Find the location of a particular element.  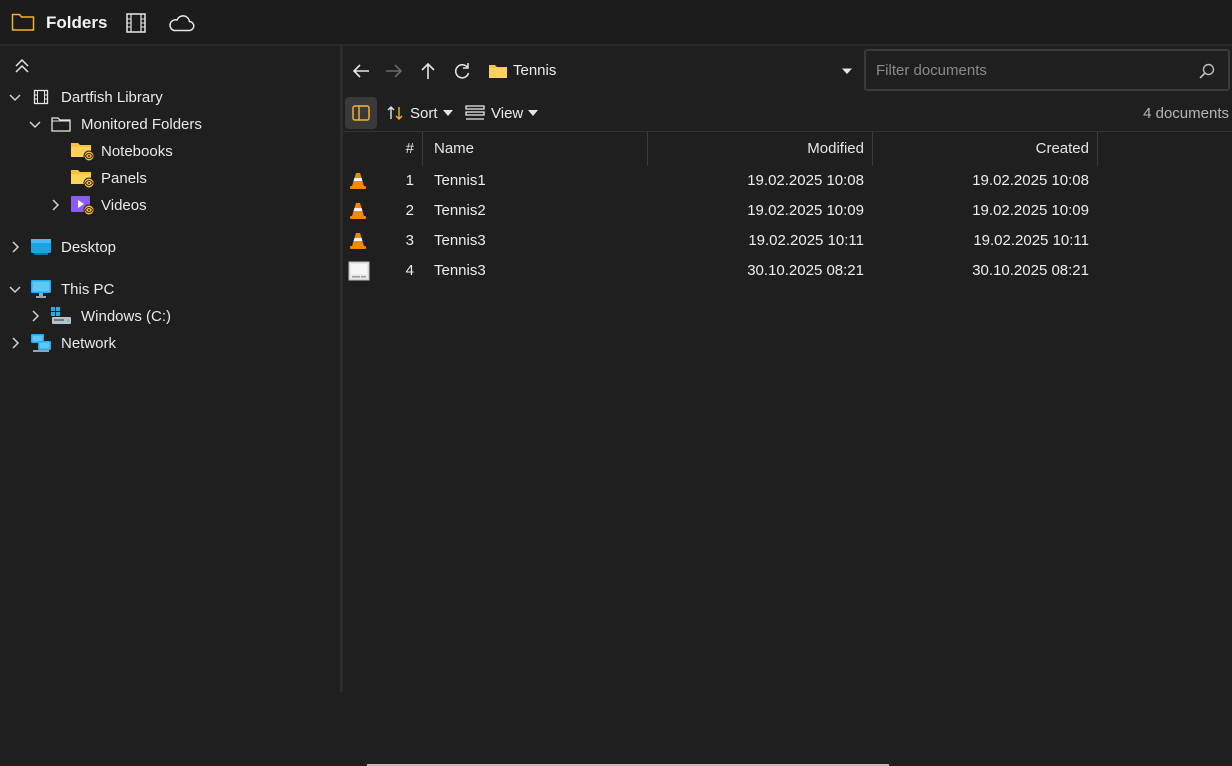

sort-label: Sort is located at coordinates (424, 113).